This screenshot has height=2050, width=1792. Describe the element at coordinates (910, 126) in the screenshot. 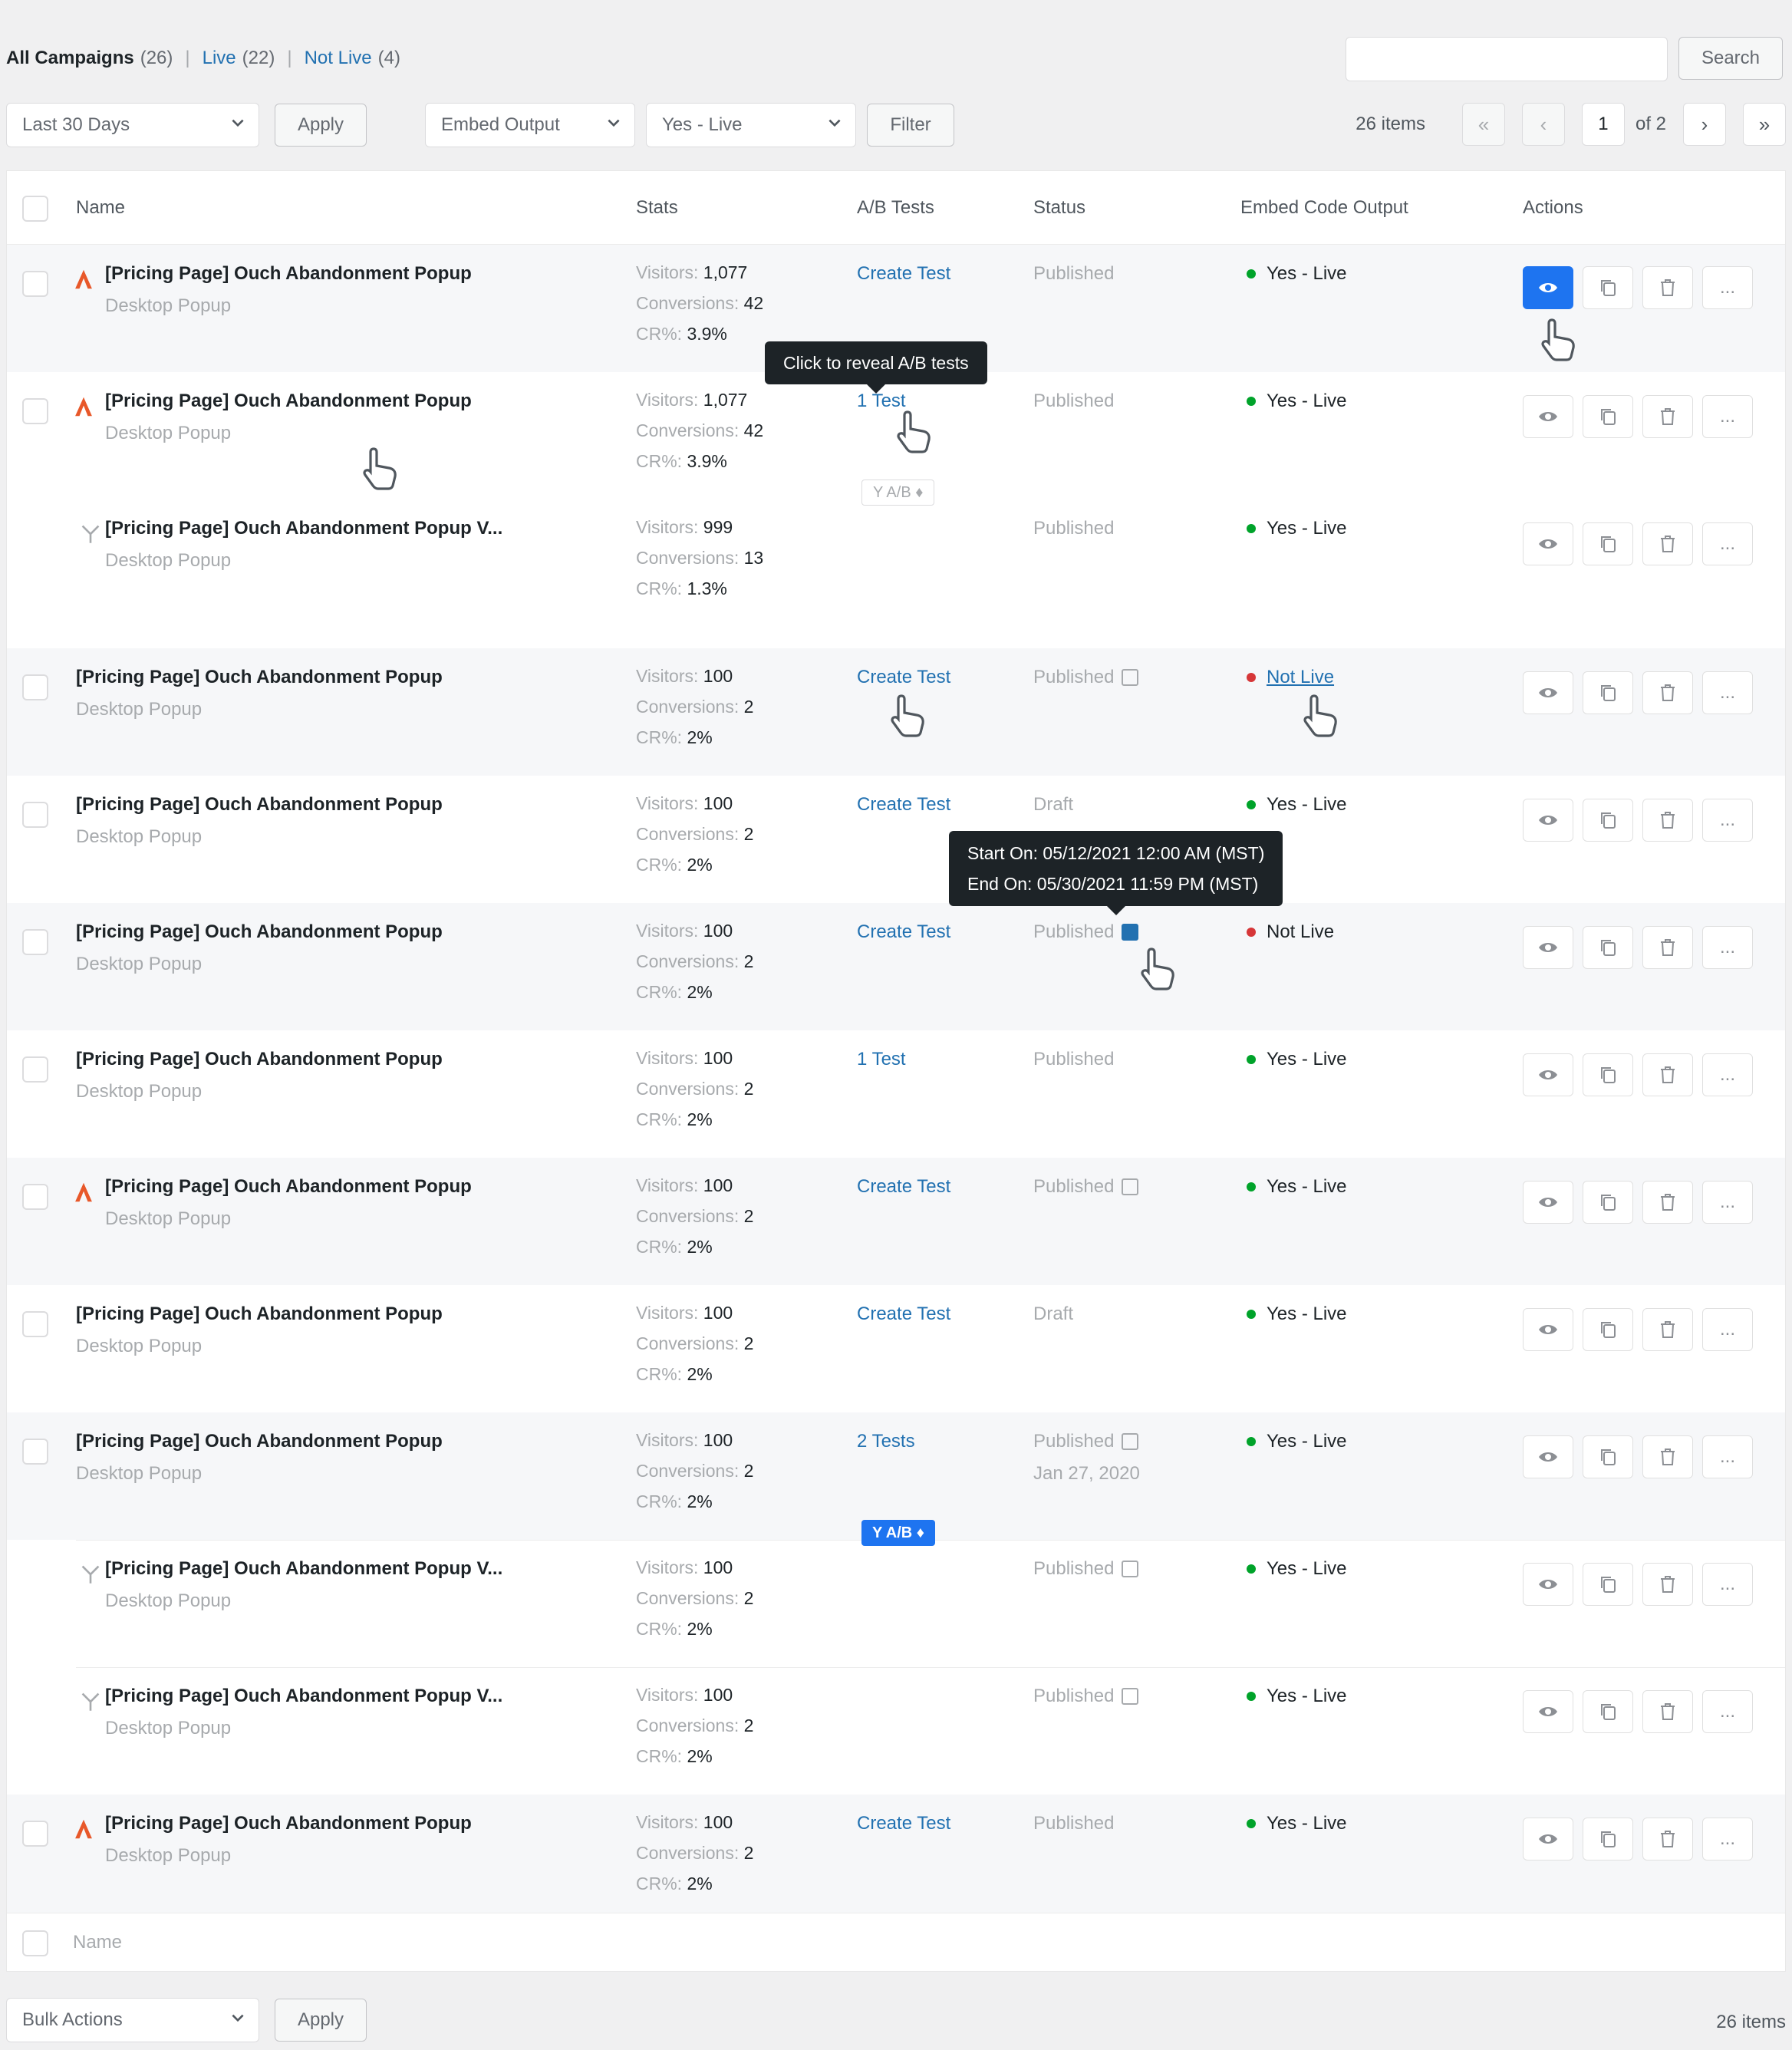

I see `filter-button: Filter` at that location.